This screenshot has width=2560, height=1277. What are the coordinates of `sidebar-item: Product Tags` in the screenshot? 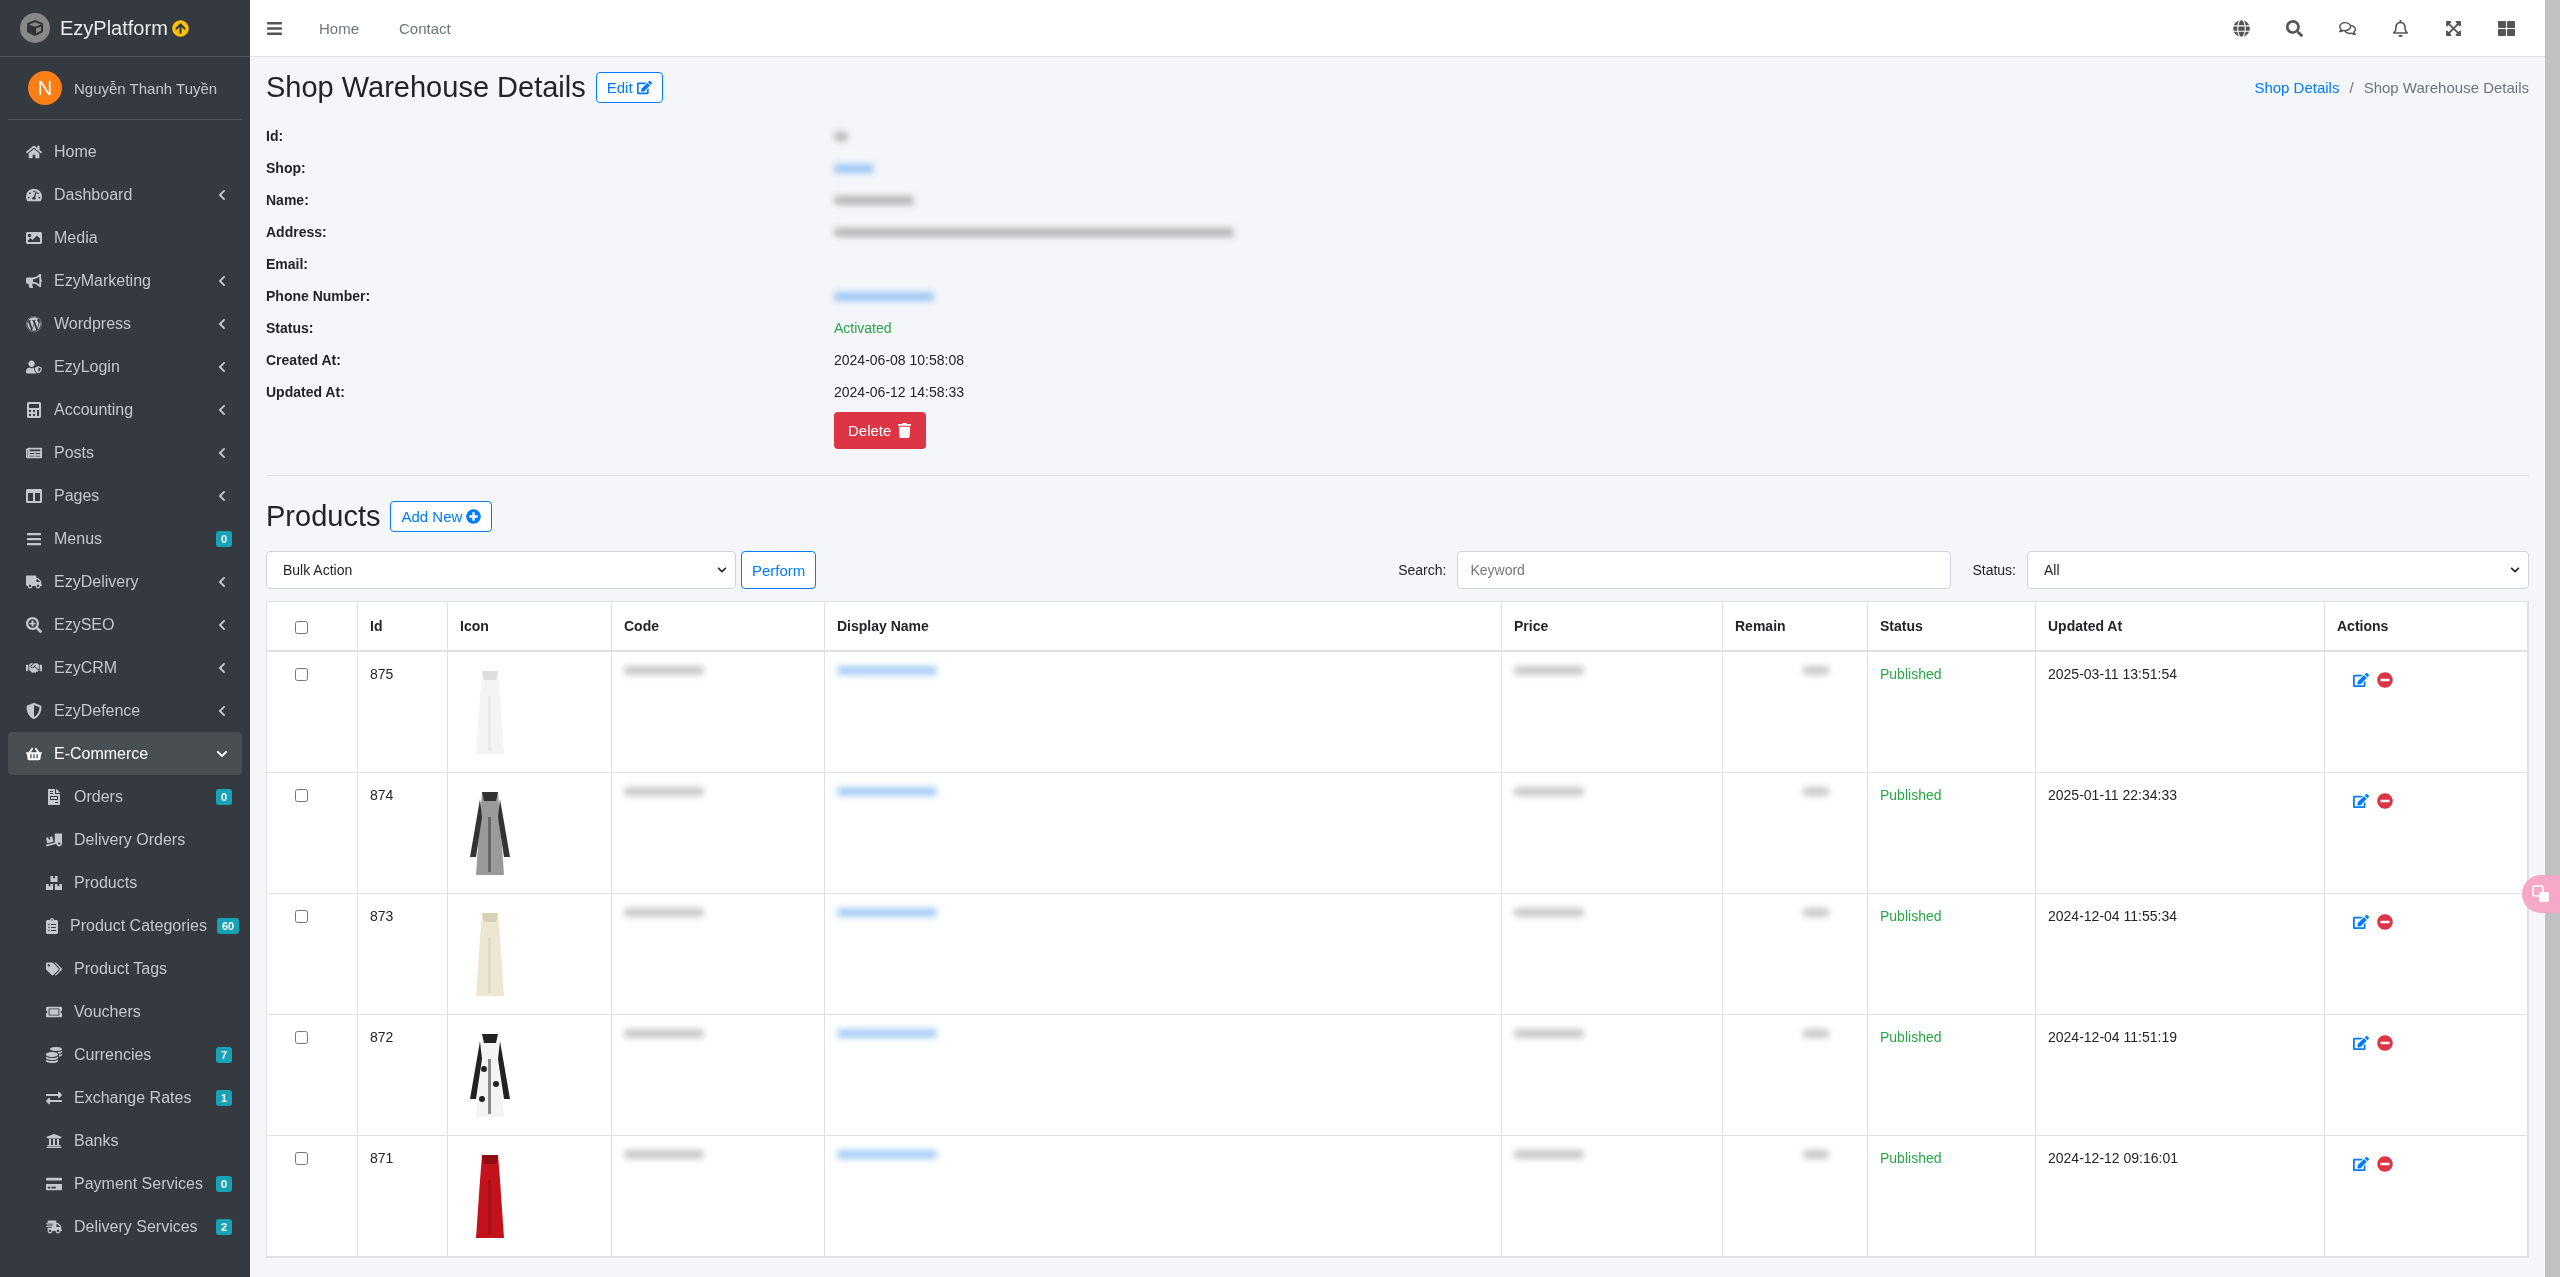 It's located at (125, 968).